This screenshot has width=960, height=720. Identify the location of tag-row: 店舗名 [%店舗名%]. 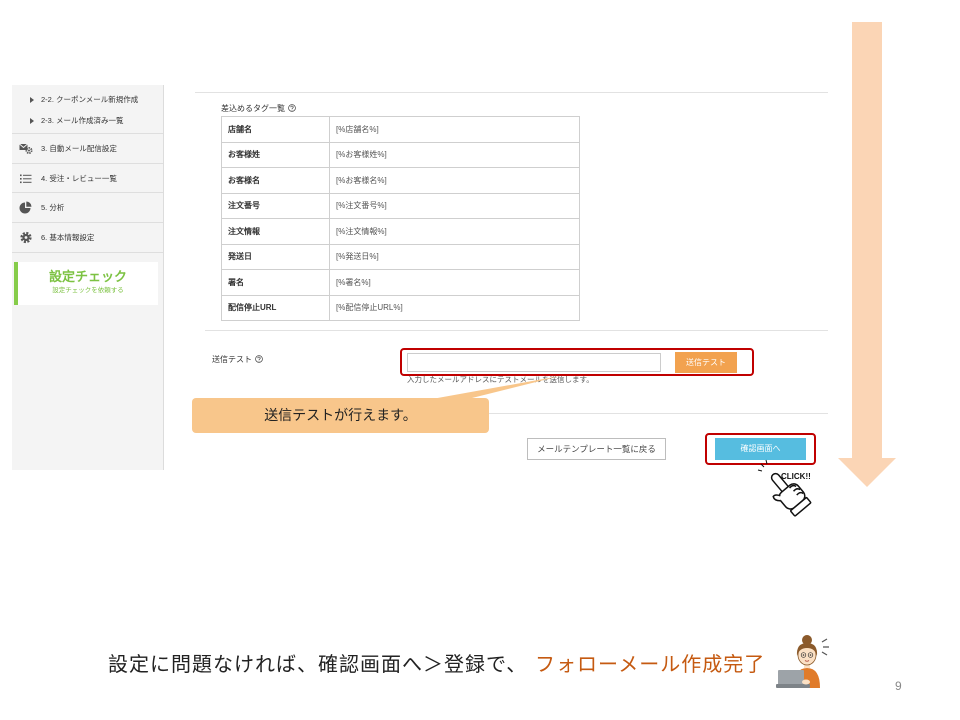
(400, 129).